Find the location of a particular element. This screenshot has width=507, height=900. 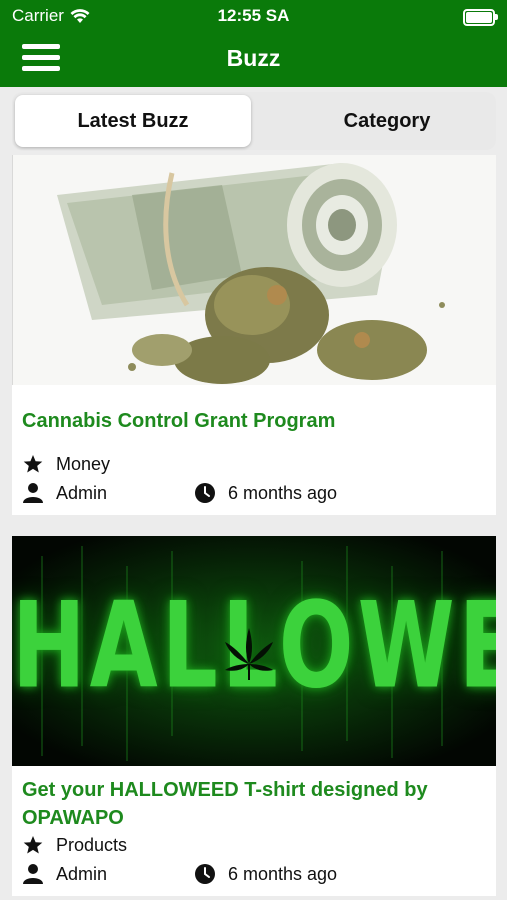

post-category: Products is located at coordinates (74, 845).